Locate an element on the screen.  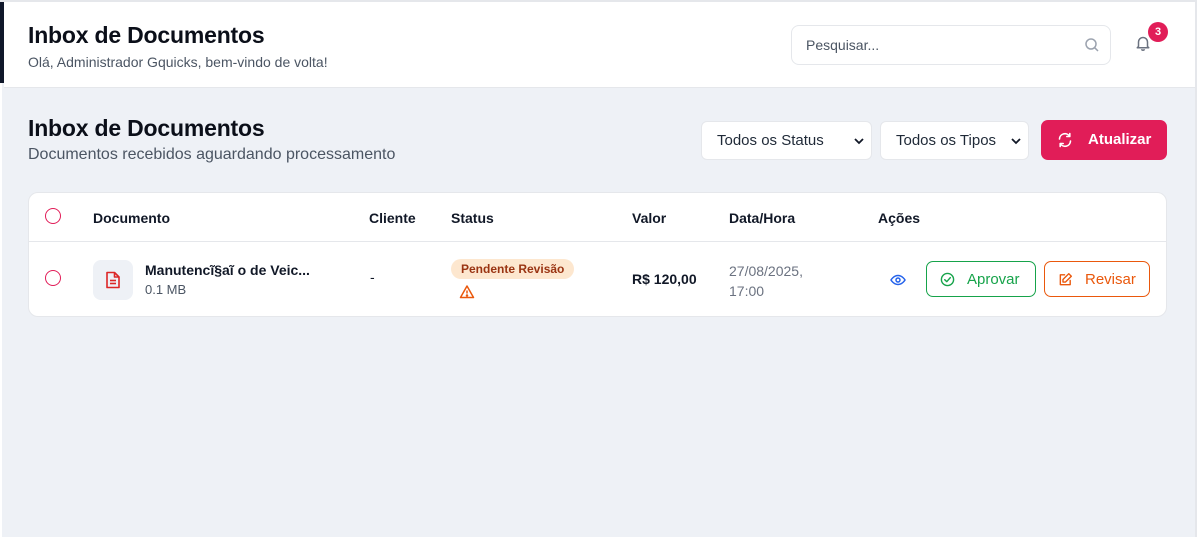
row-select-radio is located at coordinates (53, 278).